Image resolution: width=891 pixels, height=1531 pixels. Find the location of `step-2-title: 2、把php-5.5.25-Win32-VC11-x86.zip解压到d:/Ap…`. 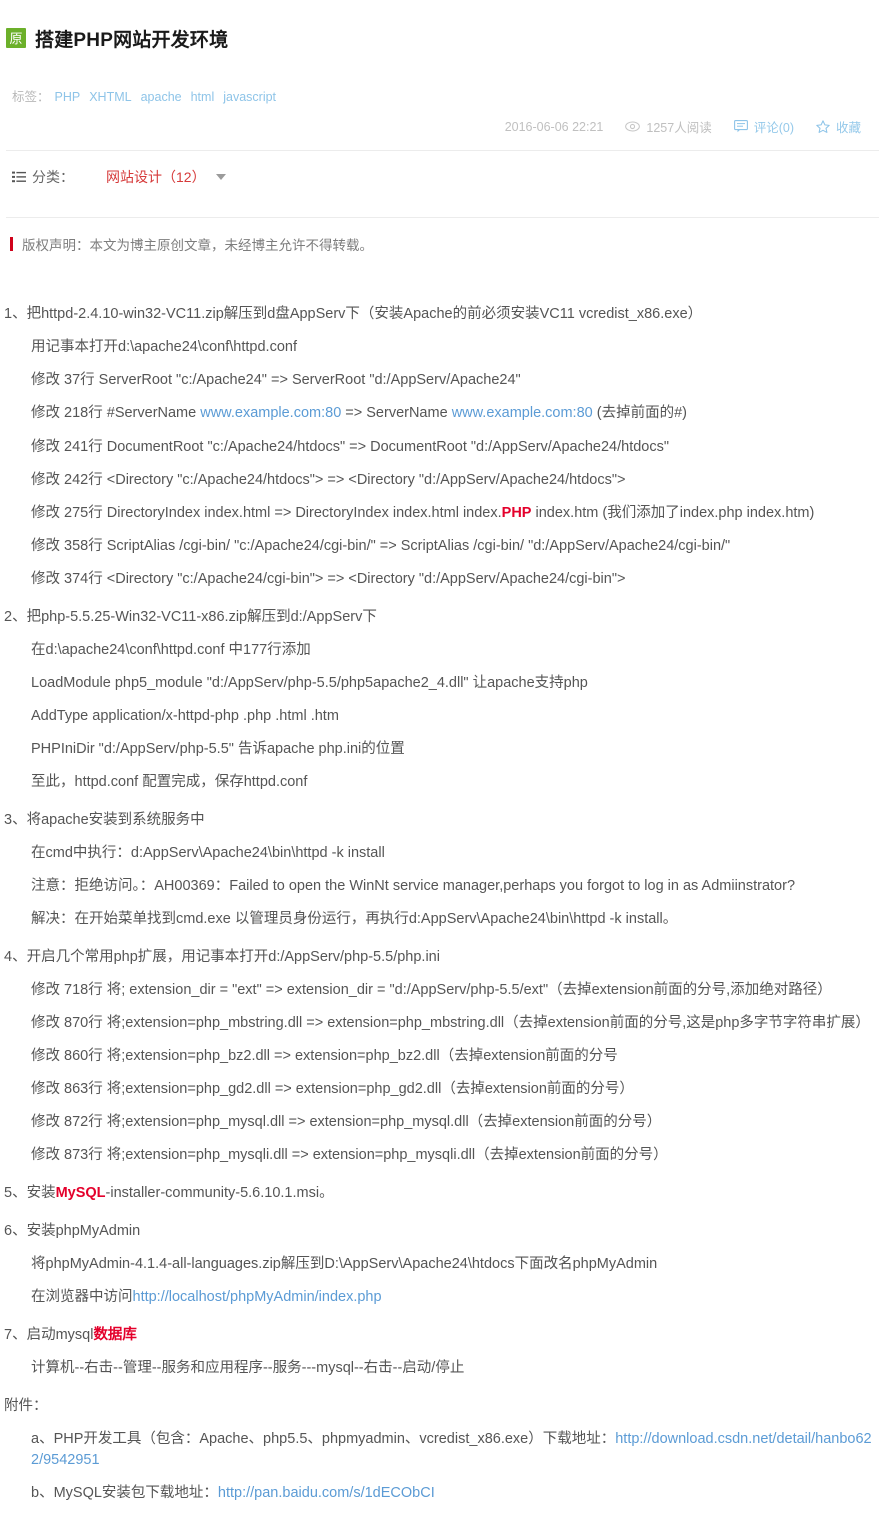

step-2-title: 2、把php-5.5.25-Win32-VC11-x86.zip解压到d:/Ap… is located at coordinates (190, 616).